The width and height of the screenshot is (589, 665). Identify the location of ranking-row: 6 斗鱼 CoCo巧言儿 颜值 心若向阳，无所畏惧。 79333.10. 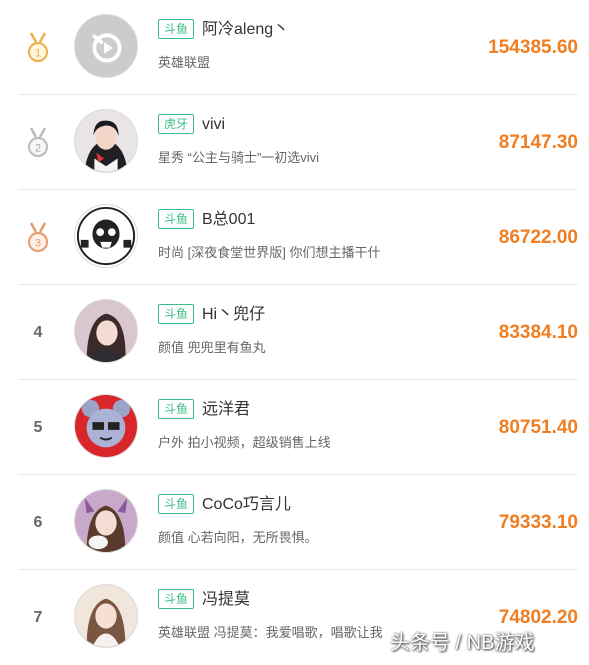
(298, 522).